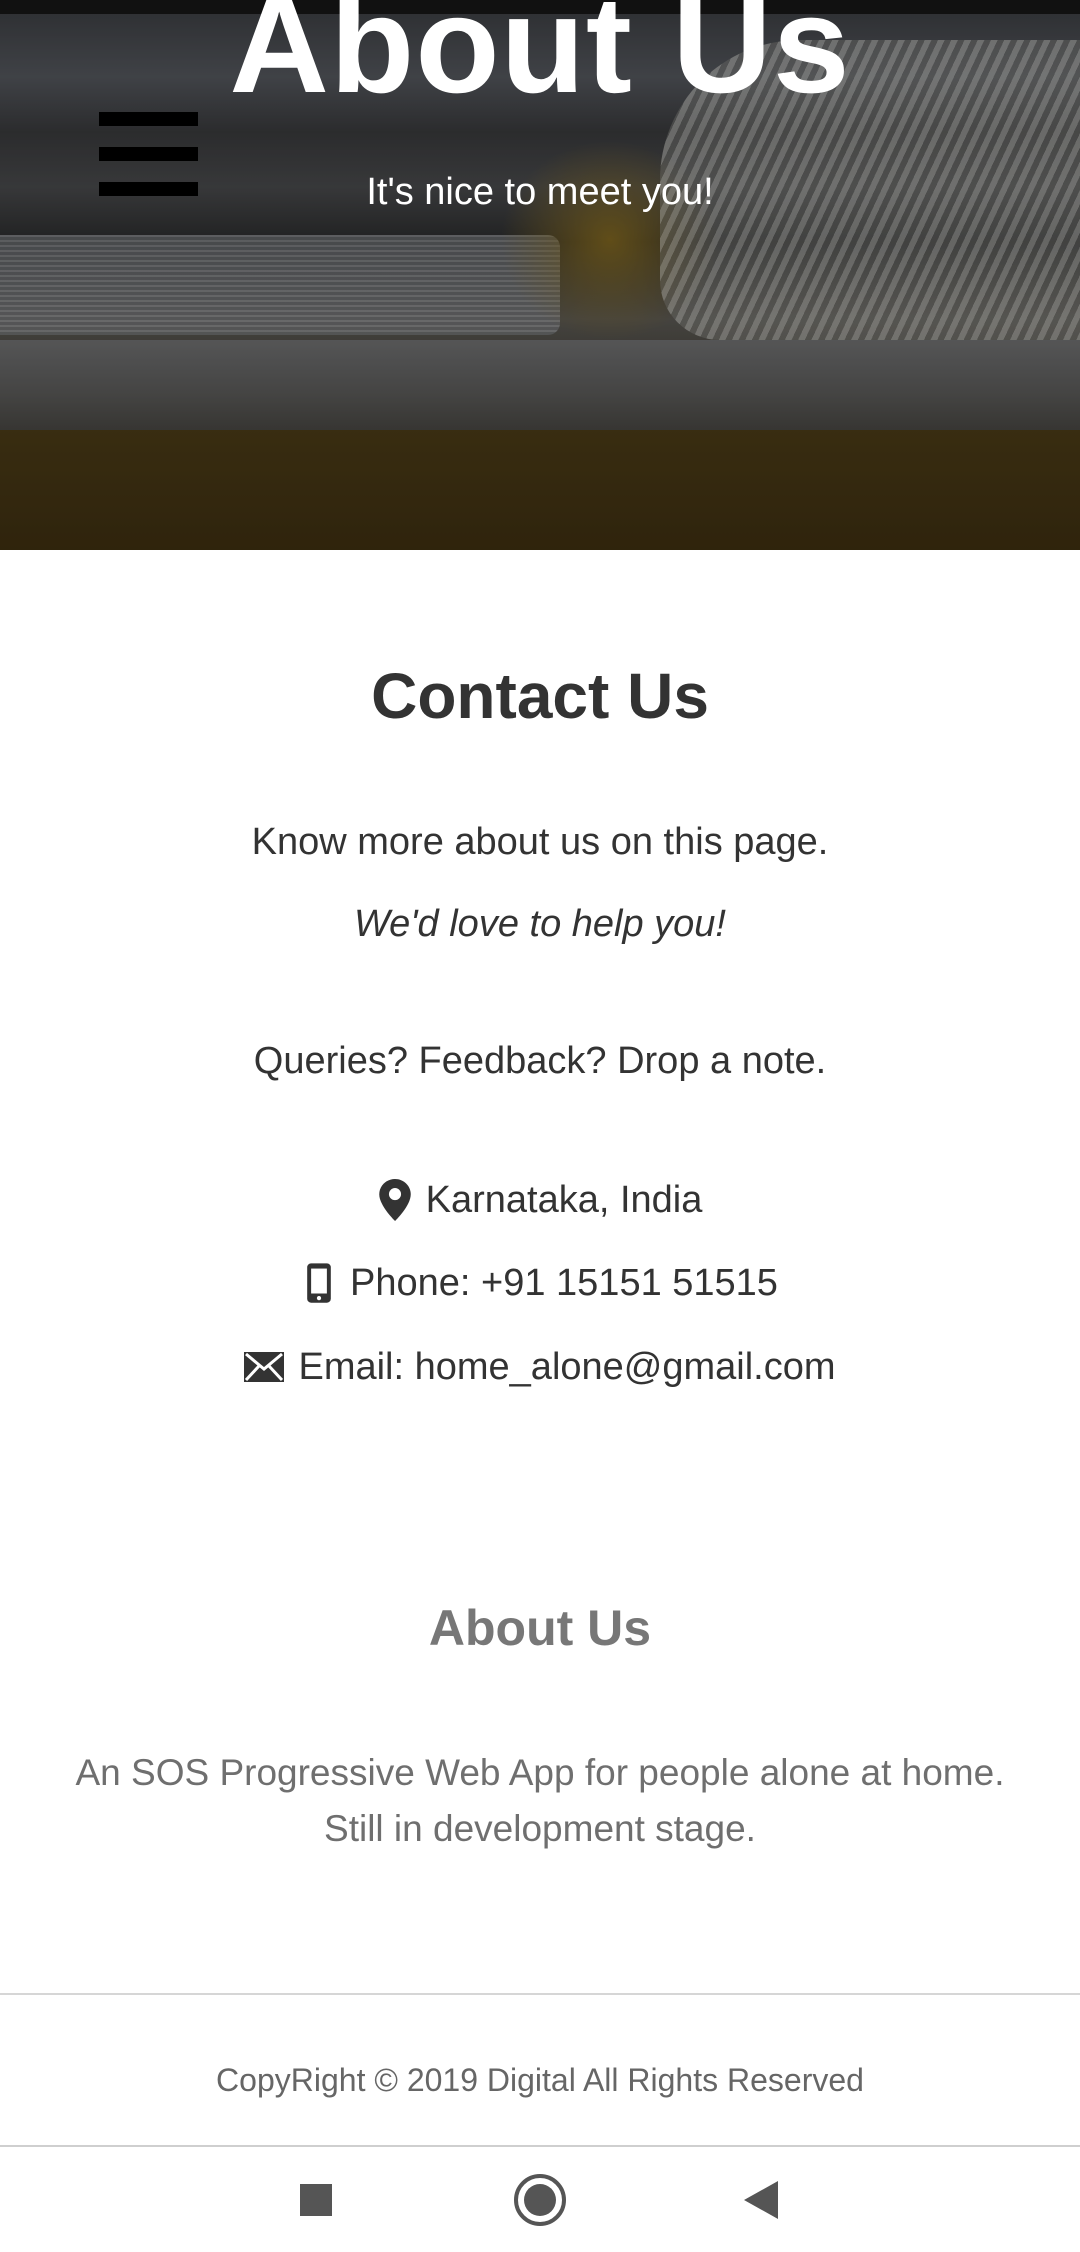  Describe the element at coordinates (540, 1994) in the screenshot. I see `footer-divider` at that location.